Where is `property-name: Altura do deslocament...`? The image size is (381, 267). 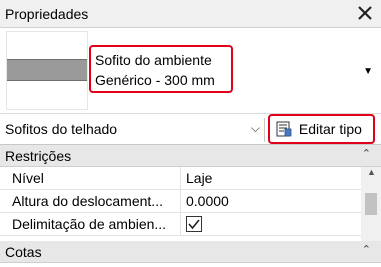 property-name: Altura do deslocament... is located at coordinates (90, 201).